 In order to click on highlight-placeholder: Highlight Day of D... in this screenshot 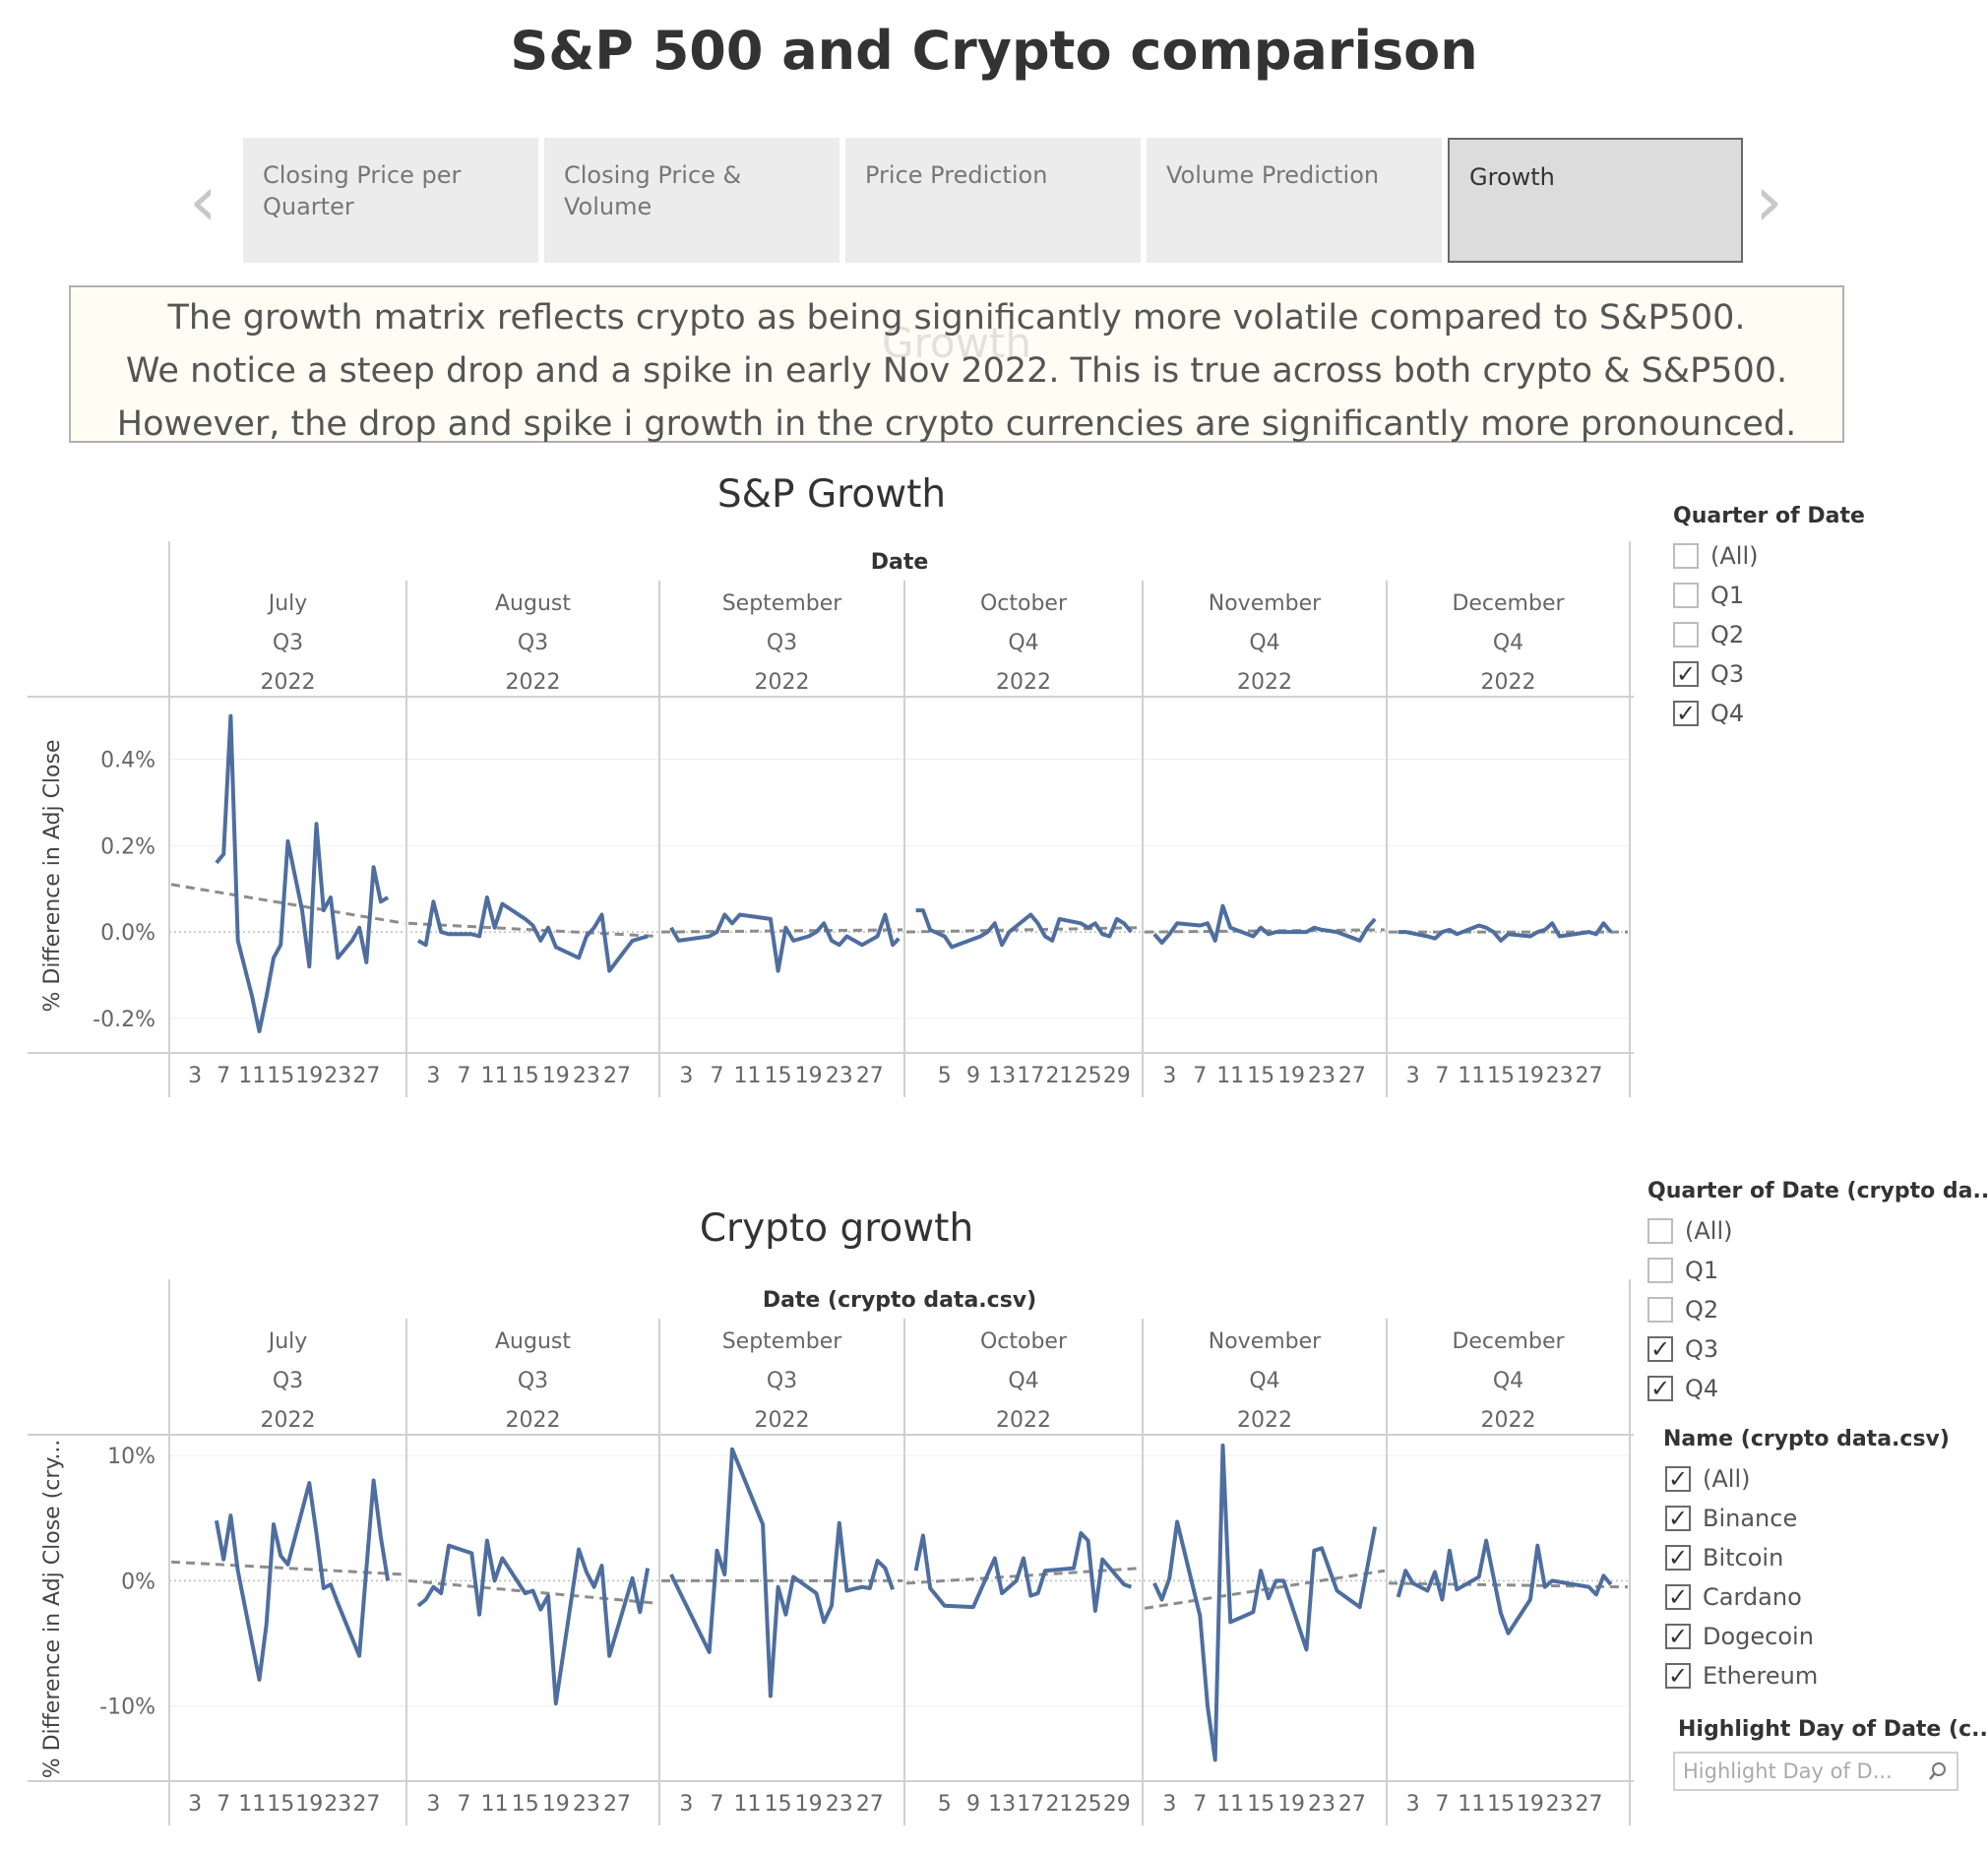, I will do `click(1788, 1771)`.